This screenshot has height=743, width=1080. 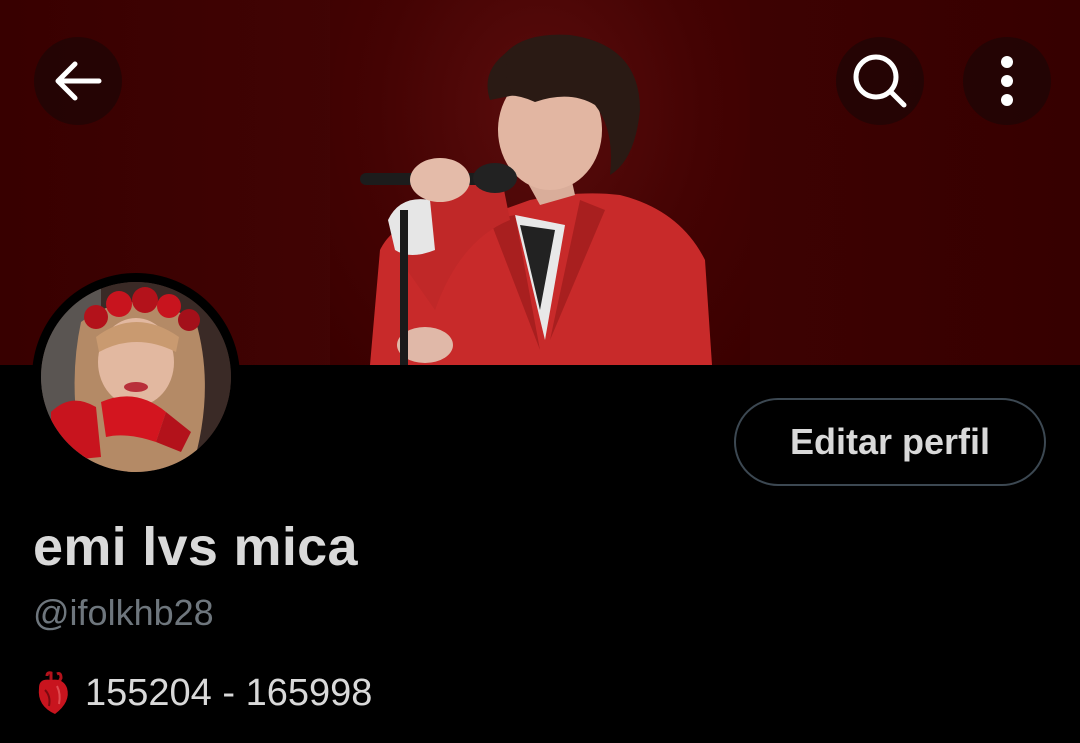 I want to click on profile-handle: @ifolkhb28, so click(x=123, y=612).